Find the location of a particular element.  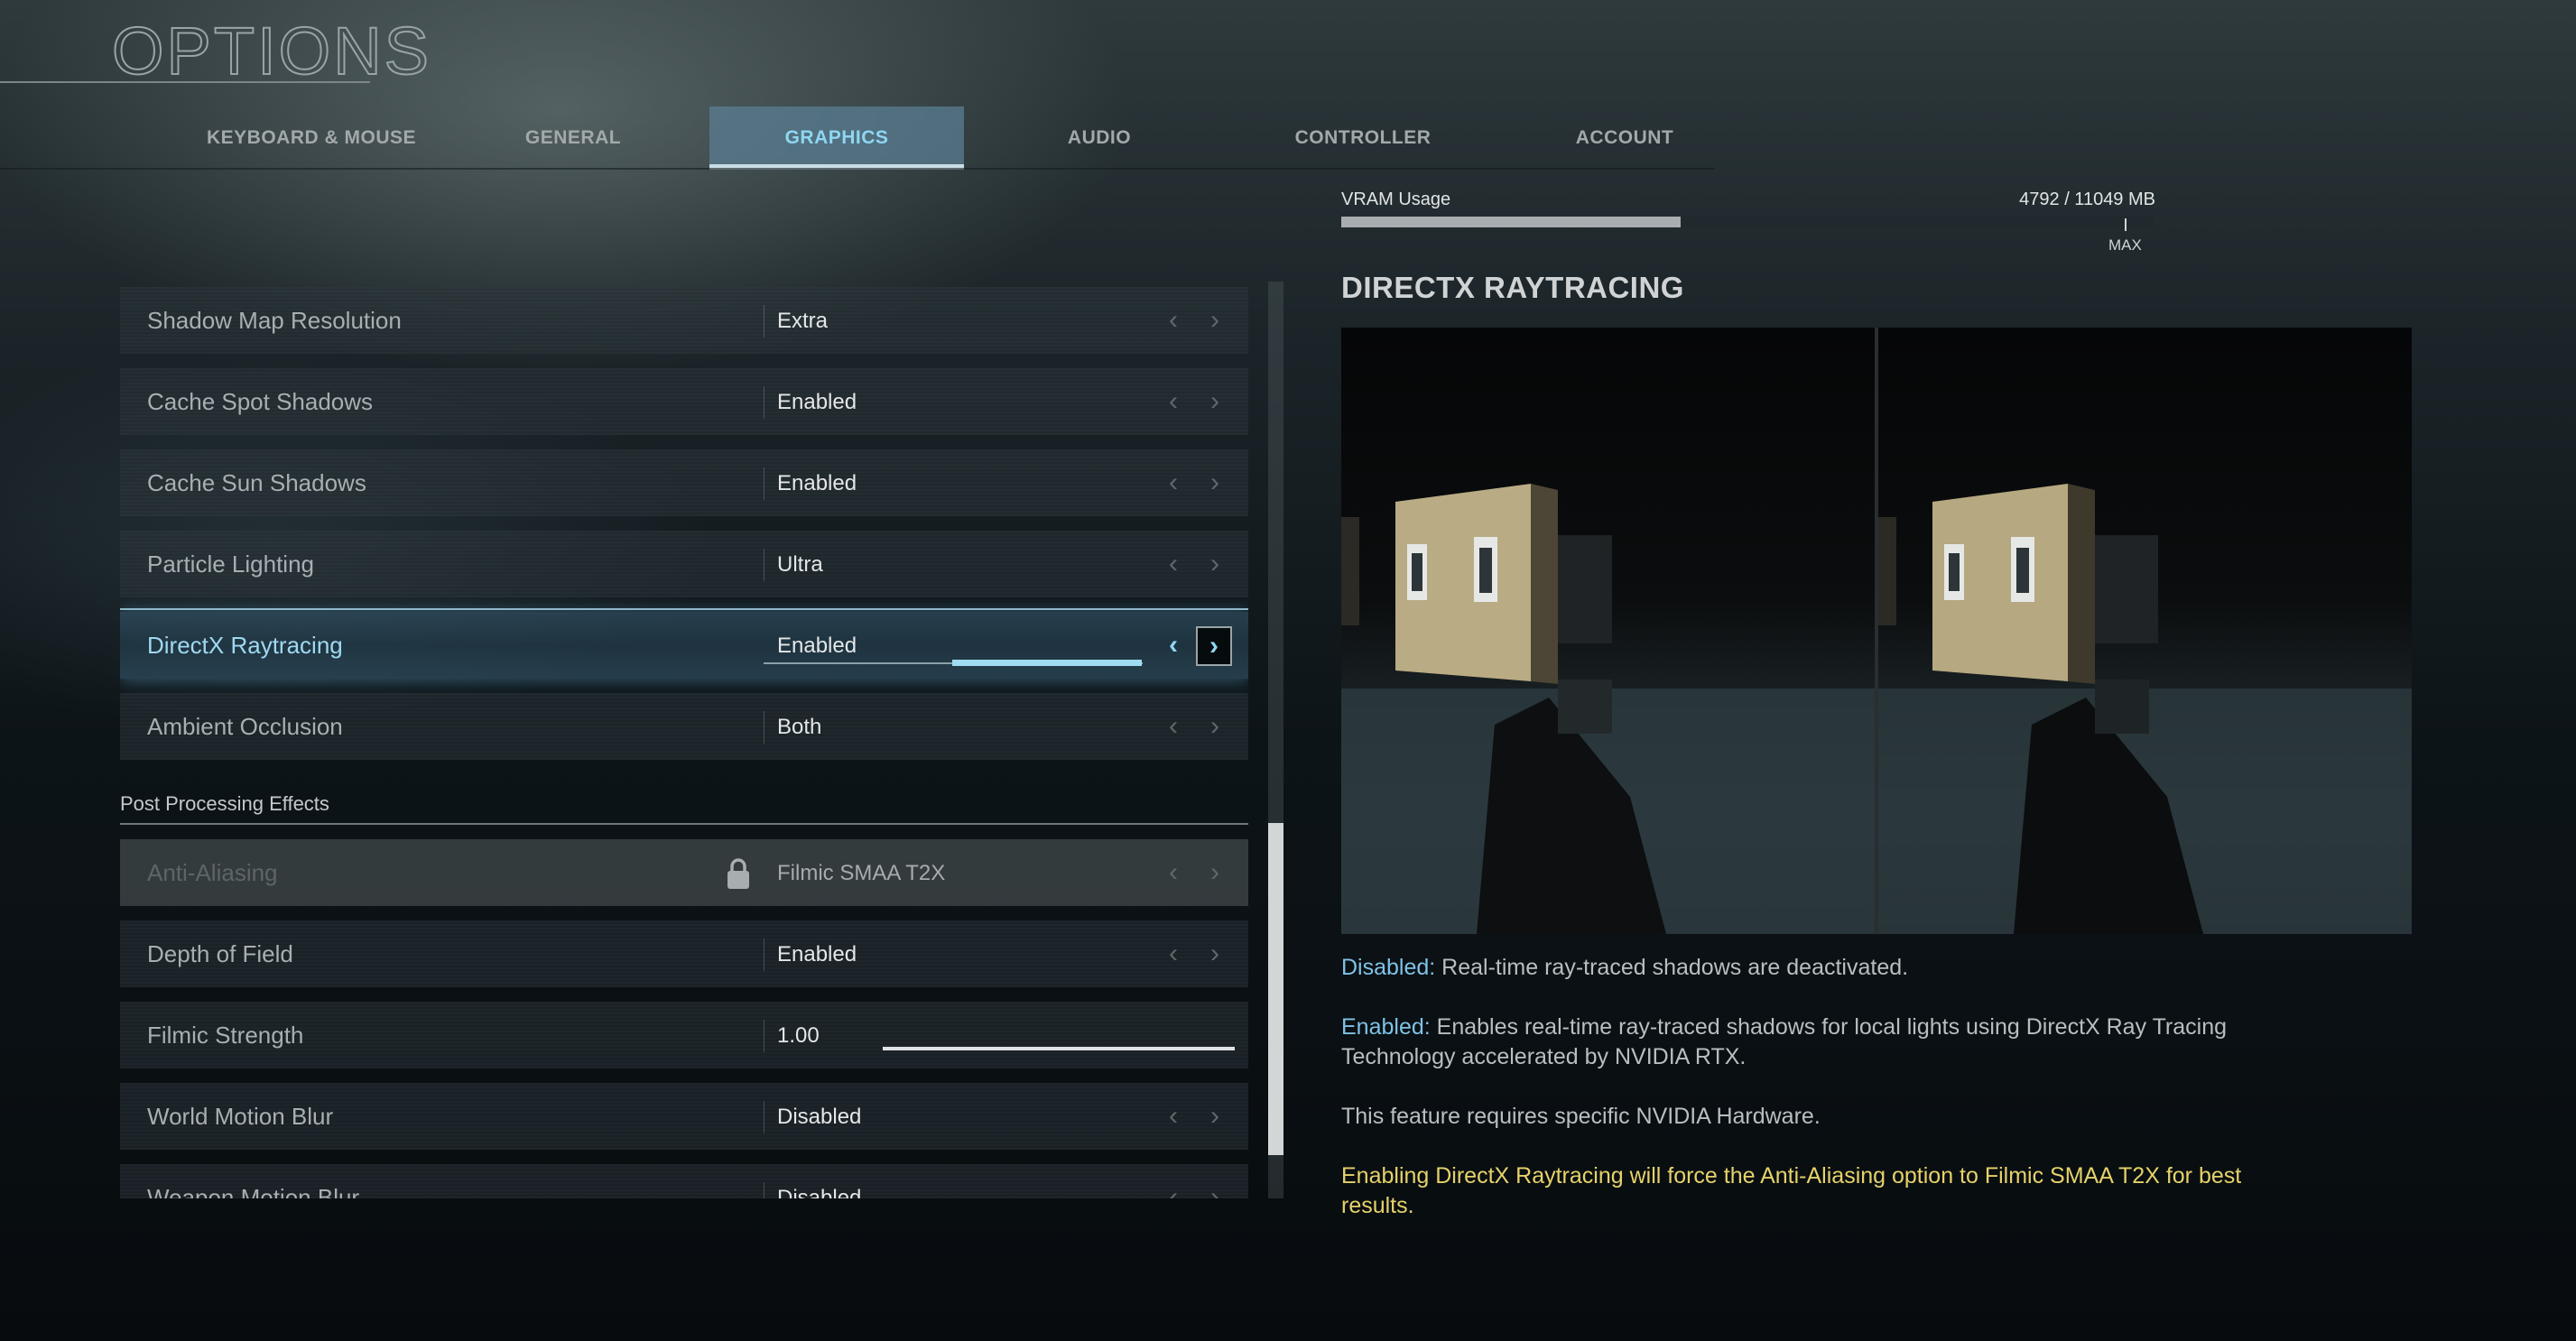

section-header-post-processing: Post Processing Effects is located at coordinates (224, 803).